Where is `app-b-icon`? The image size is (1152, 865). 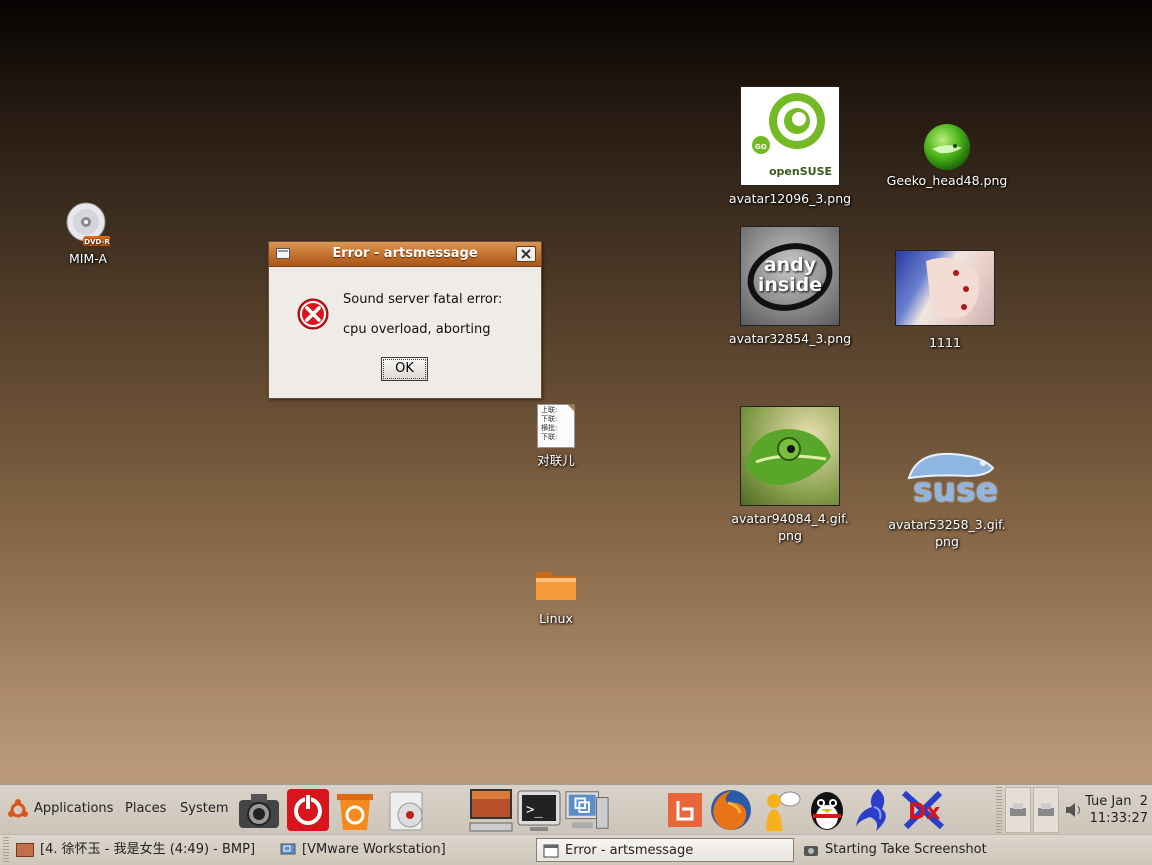
app-b-icon is located at coordinates (685, 810).